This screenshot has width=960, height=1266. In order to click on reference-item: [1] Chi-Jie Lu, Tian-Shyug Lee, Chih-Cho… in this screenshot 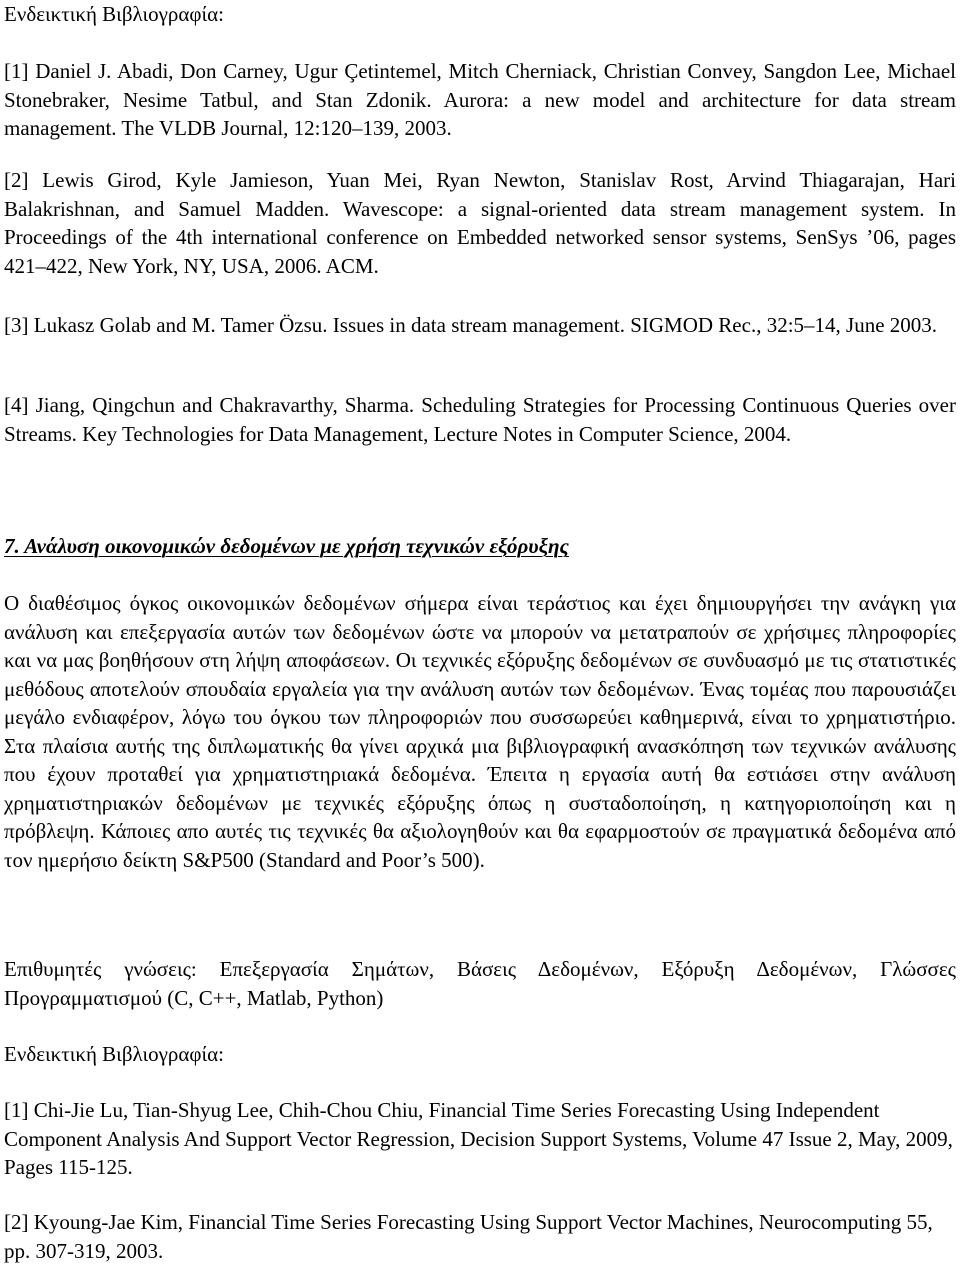, I will do `click(478, 1138)`.